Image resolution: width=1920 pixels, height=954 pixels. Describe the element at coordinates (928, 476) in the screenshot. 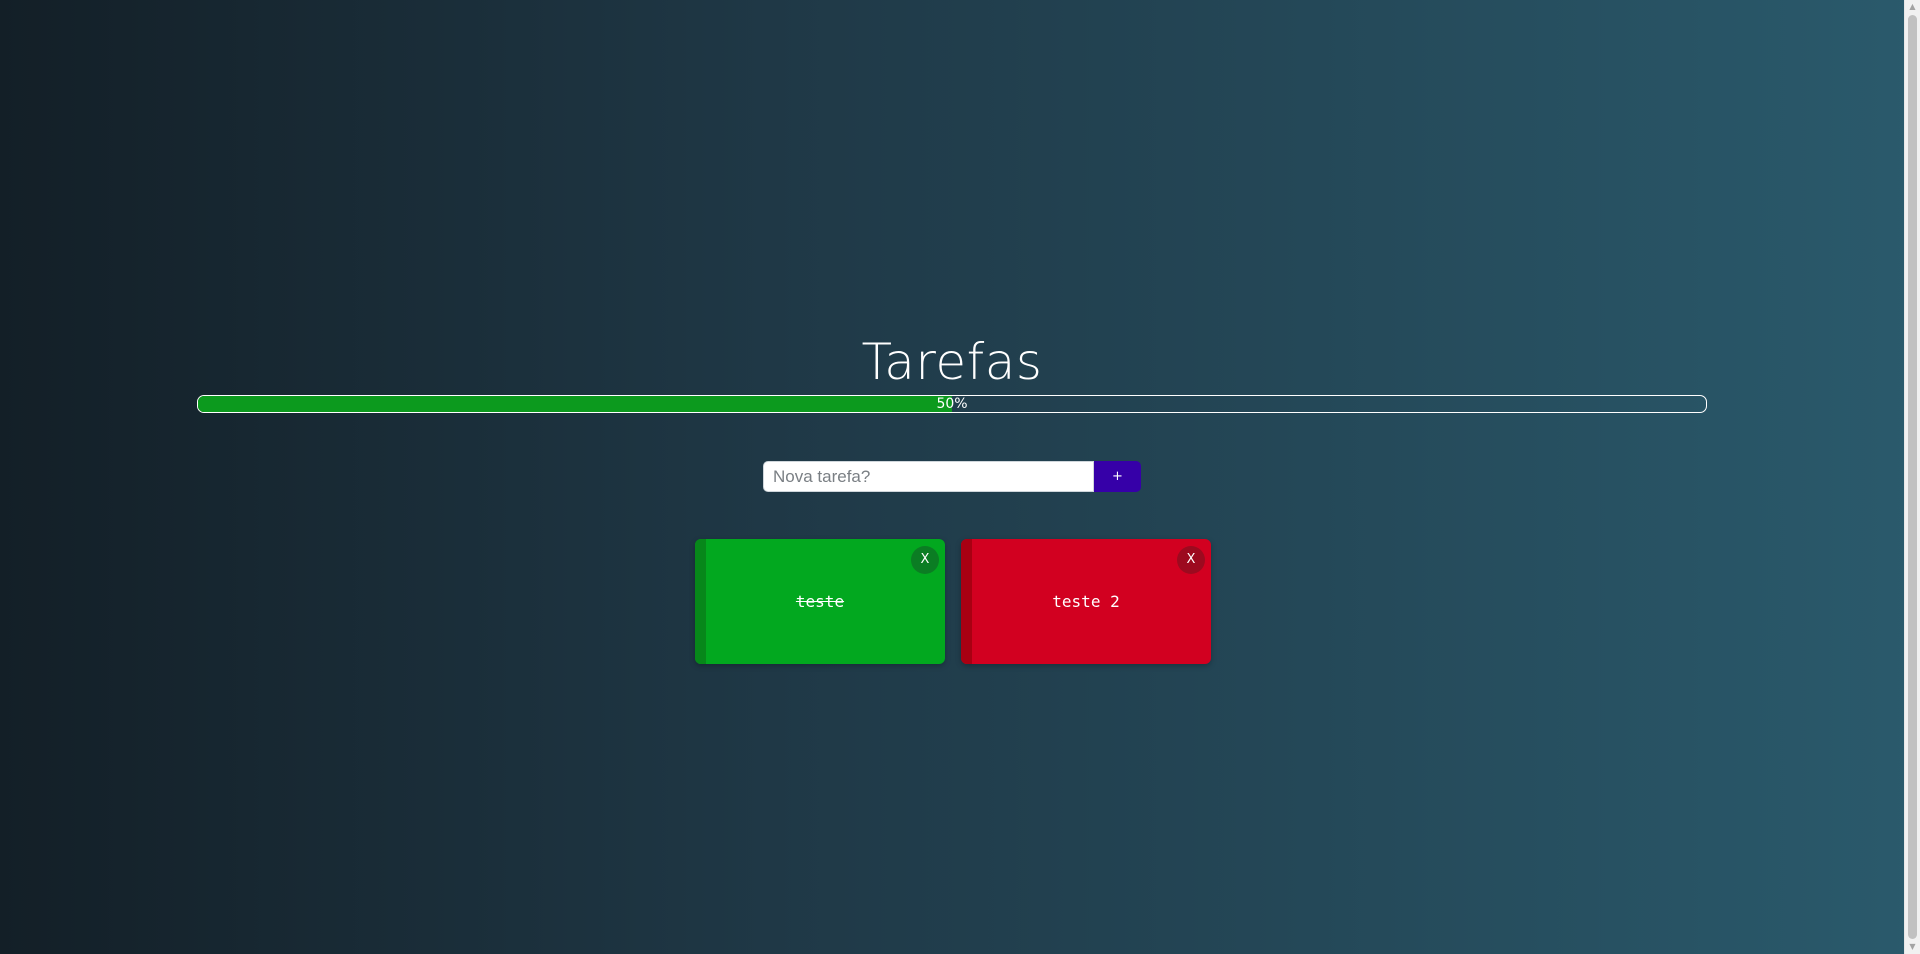

I see `new-task-input` at that location.